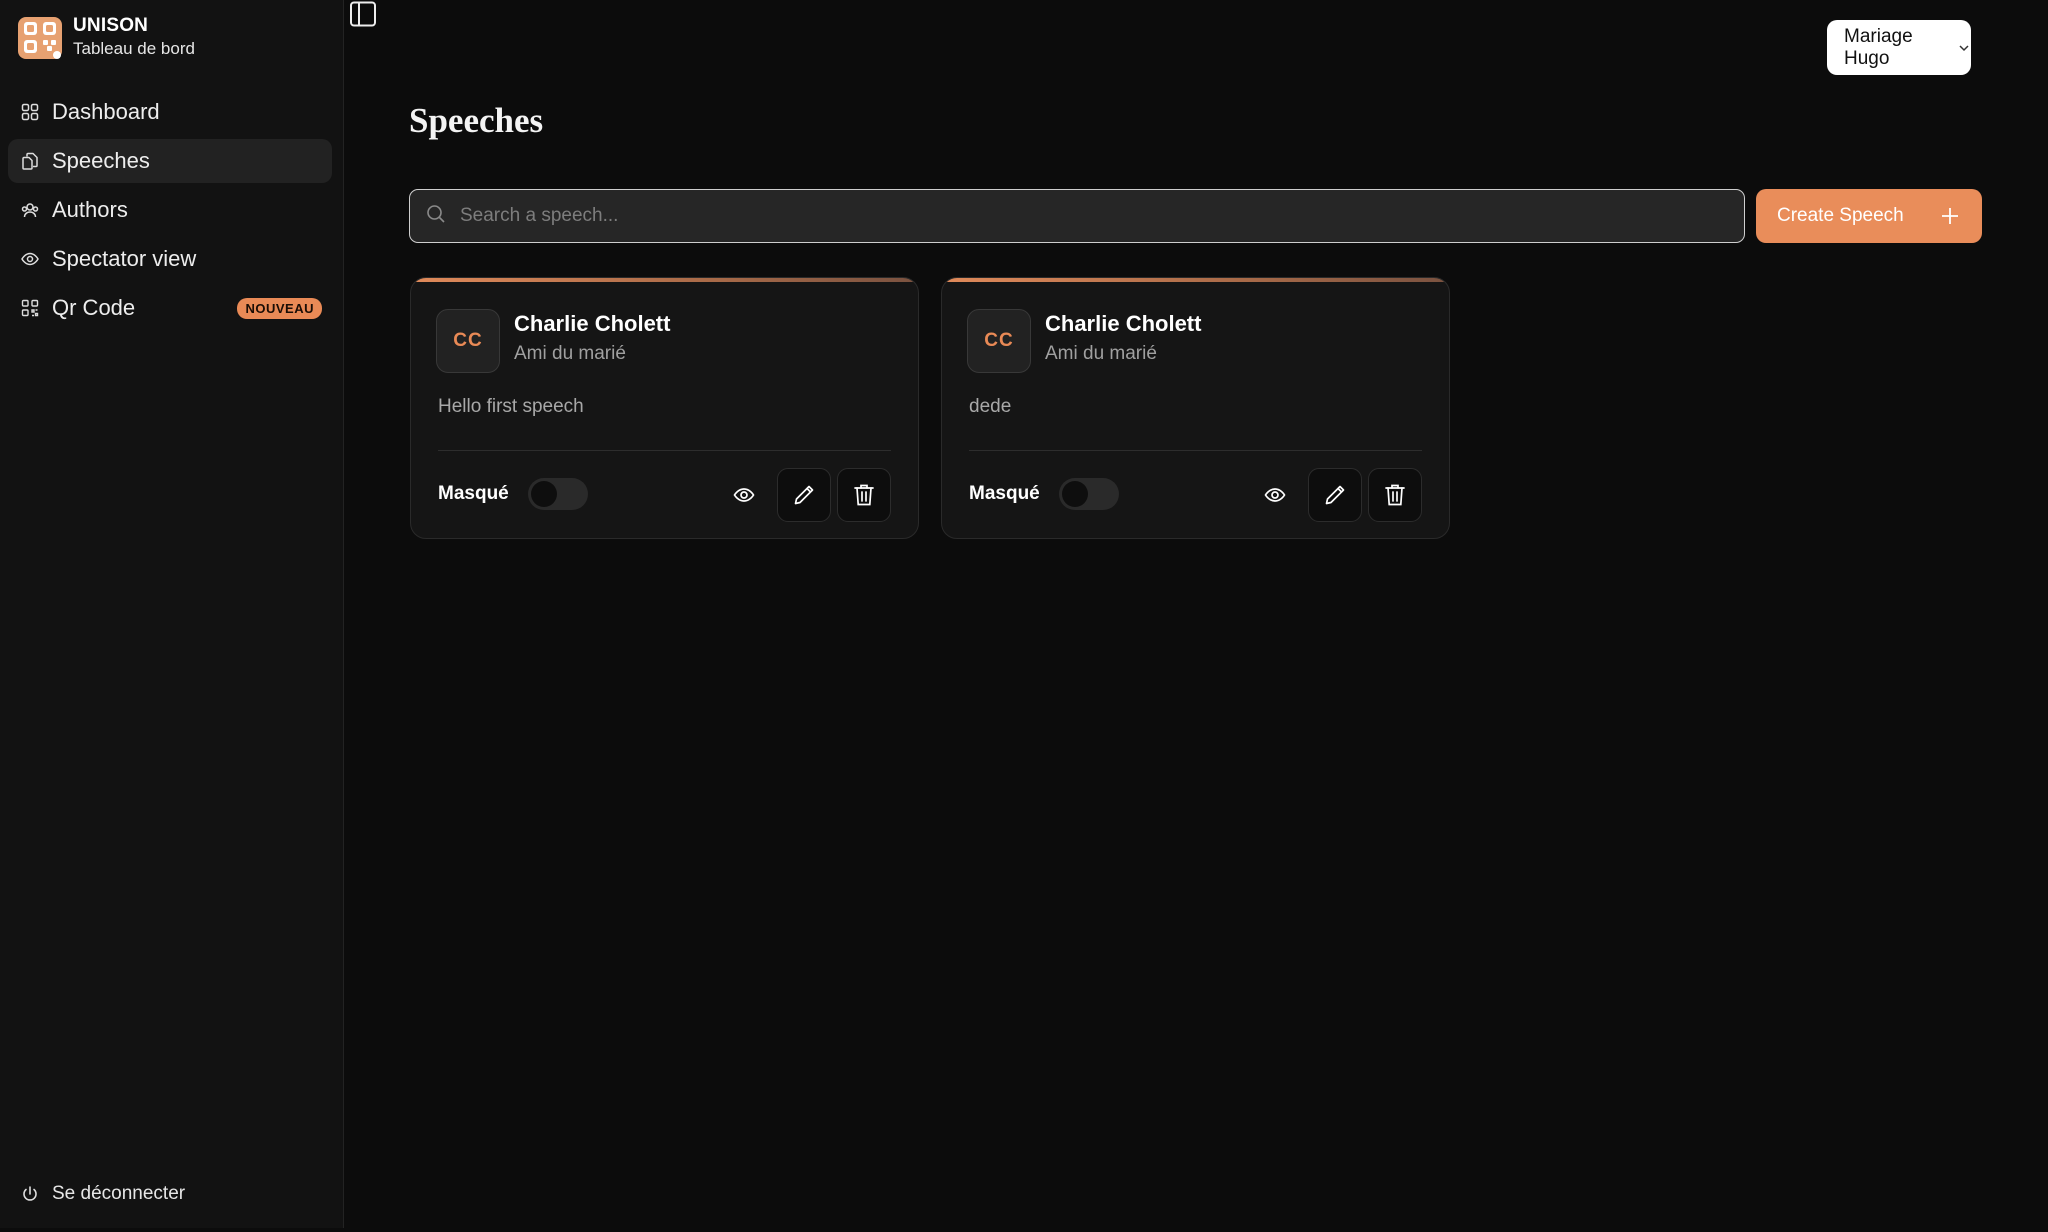 The height and width of the screenshot is (1232, 2048). Describe the element at coordinates (94, 307) in the screenshot. I see `sidebar-item-label: Qr Code` at that location.